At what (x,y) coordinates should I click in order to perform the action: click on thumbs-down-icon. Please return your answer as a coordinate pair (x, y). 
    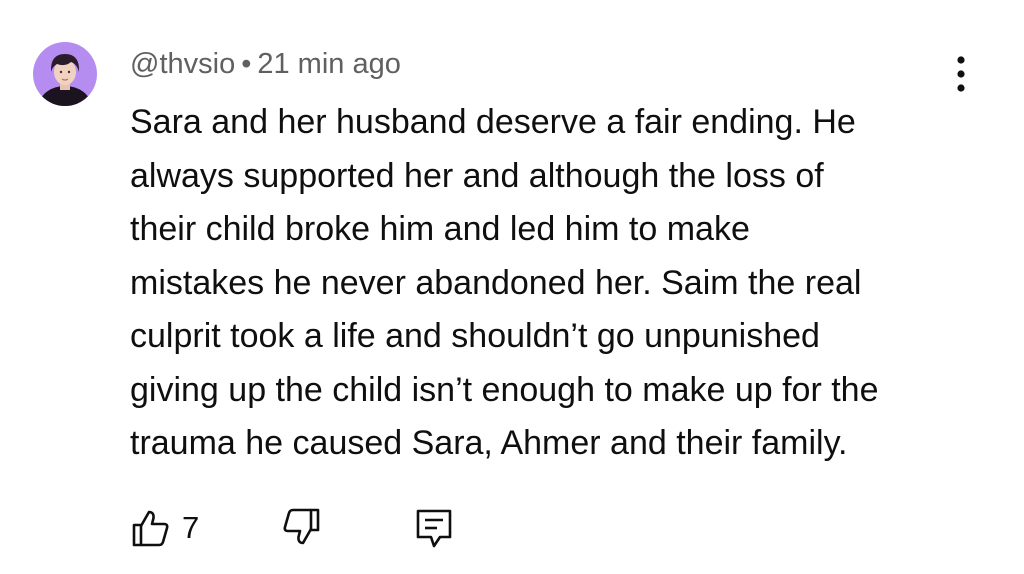
    Looking at the image, I should click on (301, 526).